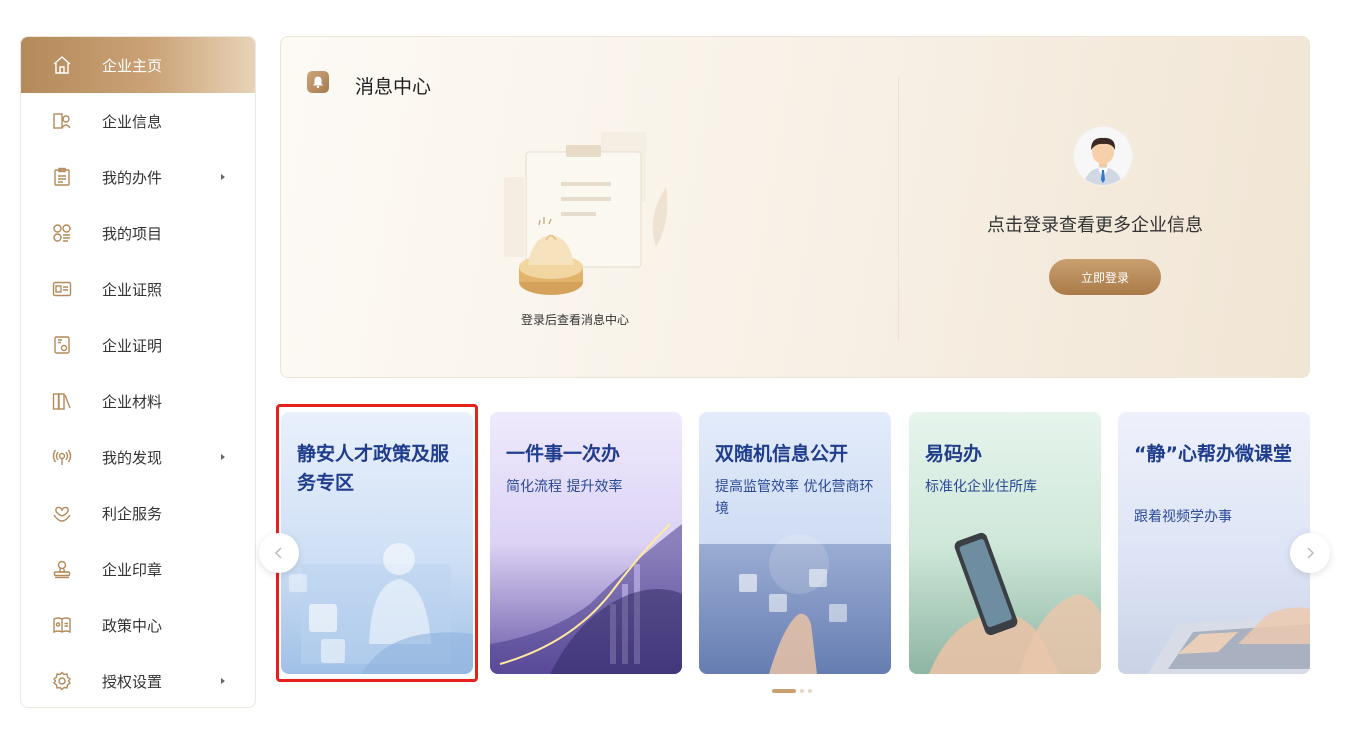  What do you see at coordinates (981, 487) in the screenshot?
I see `card-subtitle: 标准化企业住所库` at bounding box center [981, 487].